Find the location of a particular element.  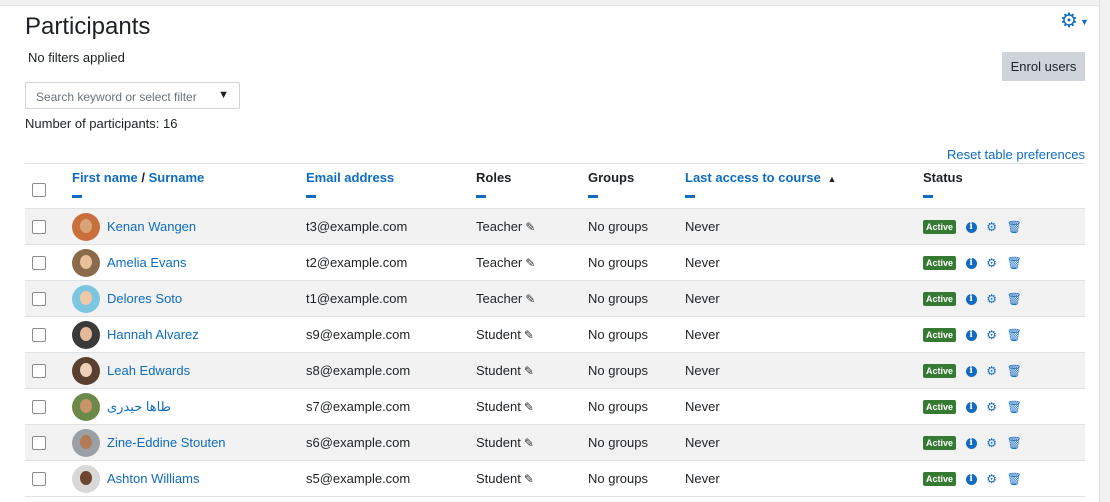

sort-email: Email address is located at coordinates (350, 177).